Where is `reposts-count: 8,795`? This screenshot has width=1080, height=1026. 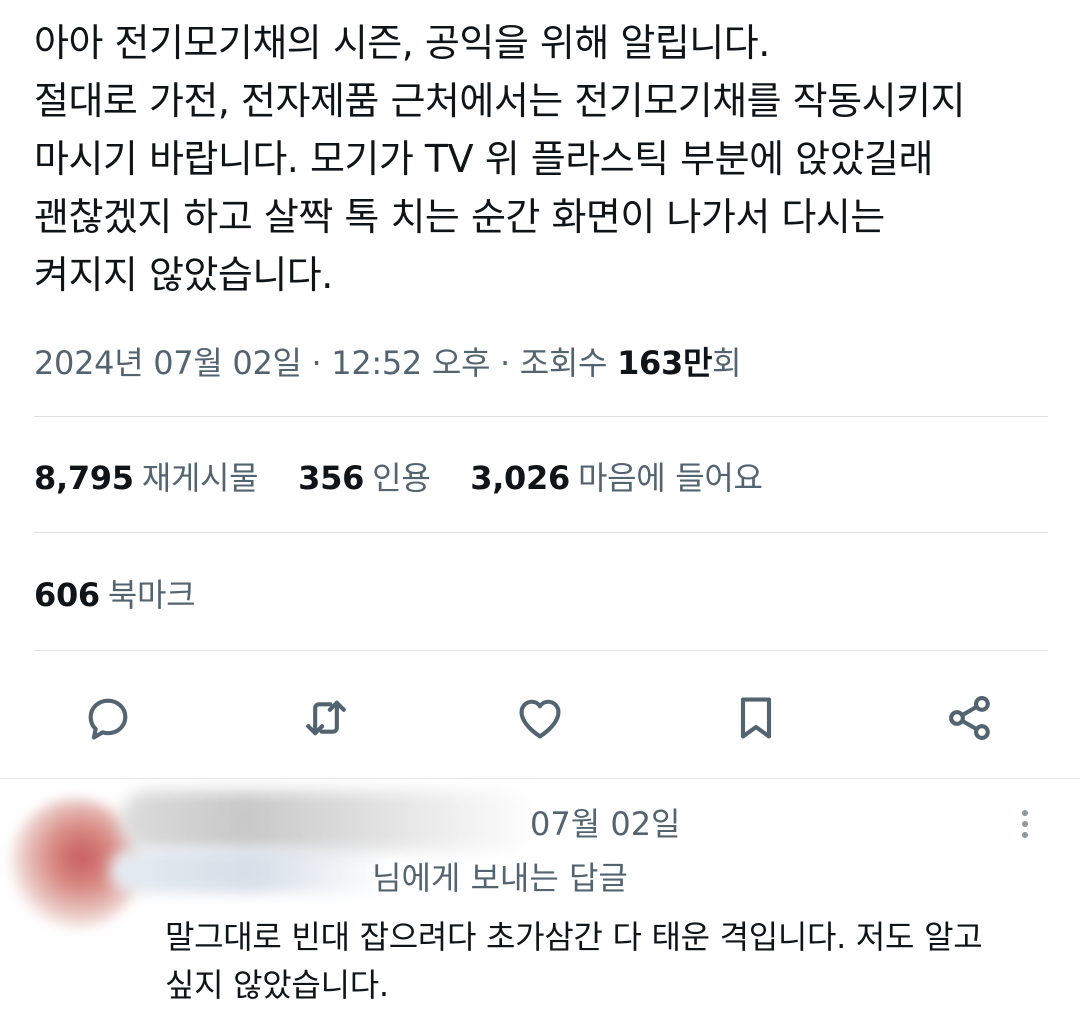 reposts-count: 8,795 is located at coordinates (84, 478).